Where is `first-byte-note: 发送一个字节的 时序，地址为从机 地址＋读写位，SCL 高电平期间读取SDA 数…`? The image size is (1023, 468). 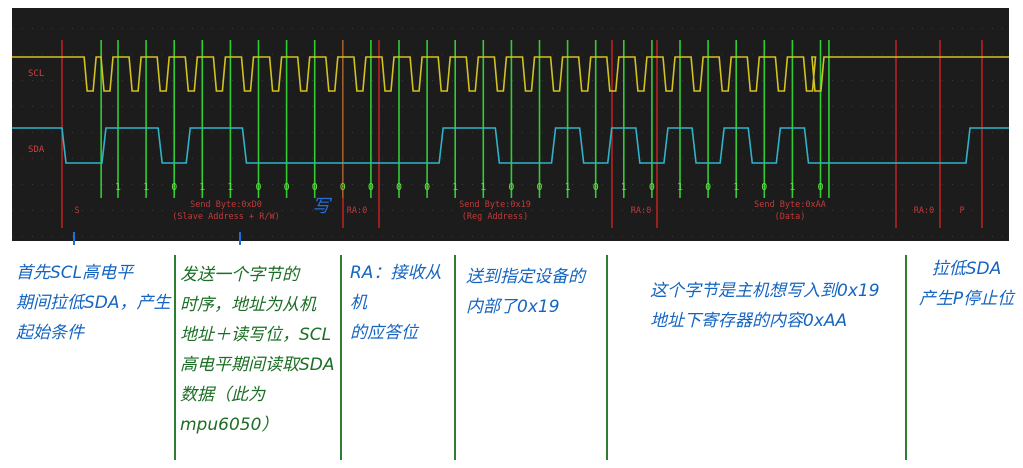
first-byte-note: 发送一个字节的 时序，地址为从机 地址＋读写位，SCL 高电平期间读取SDA 数… is located at coordinates (257, 350).